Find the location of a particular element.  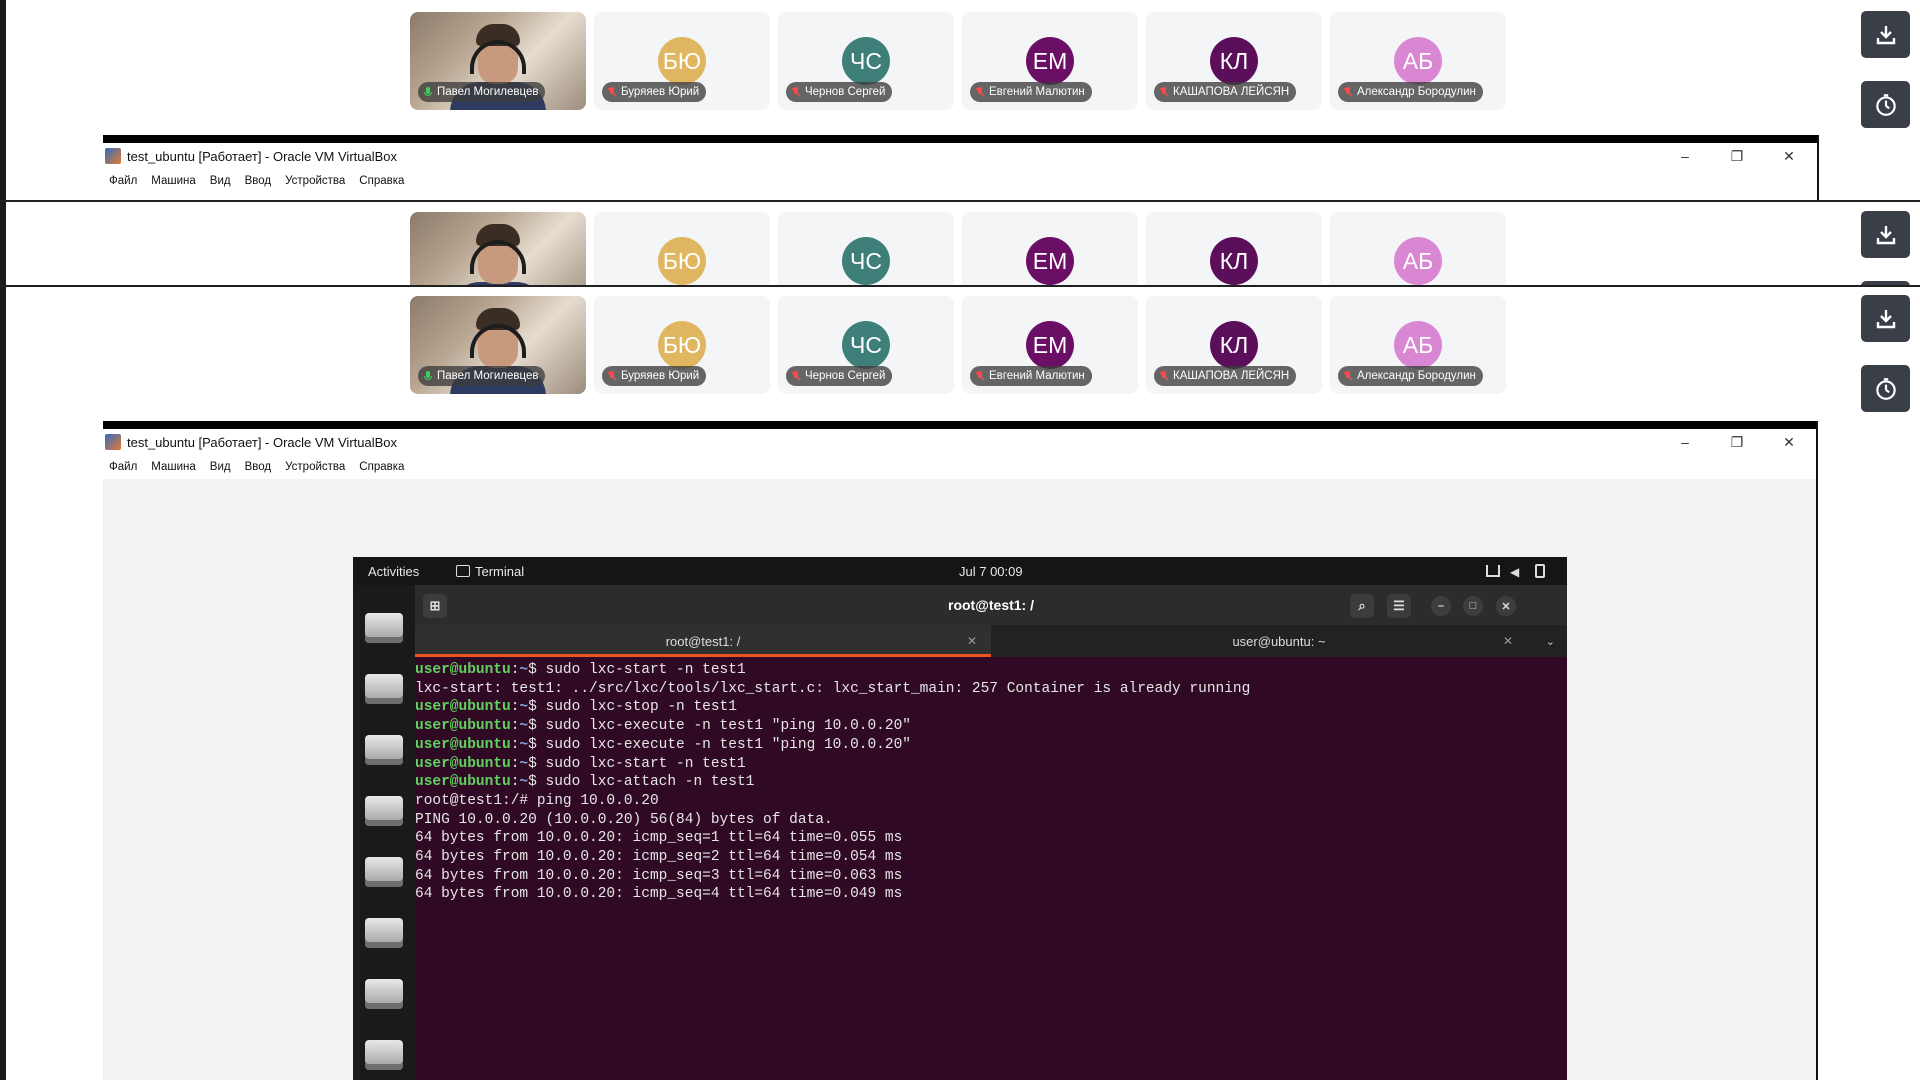

network-icon is located at coordinates (1493, 571).